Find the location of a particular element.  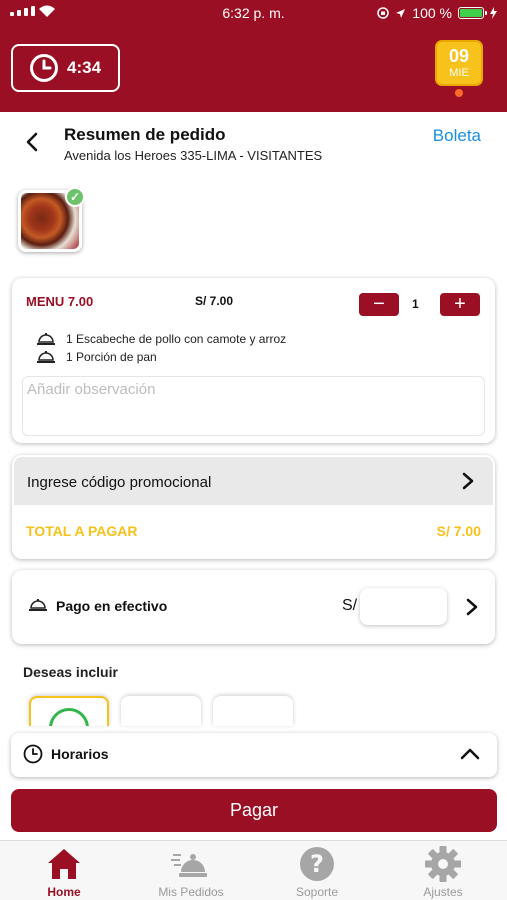

battery-percent: 100 % is located at coordinates (432, 13).